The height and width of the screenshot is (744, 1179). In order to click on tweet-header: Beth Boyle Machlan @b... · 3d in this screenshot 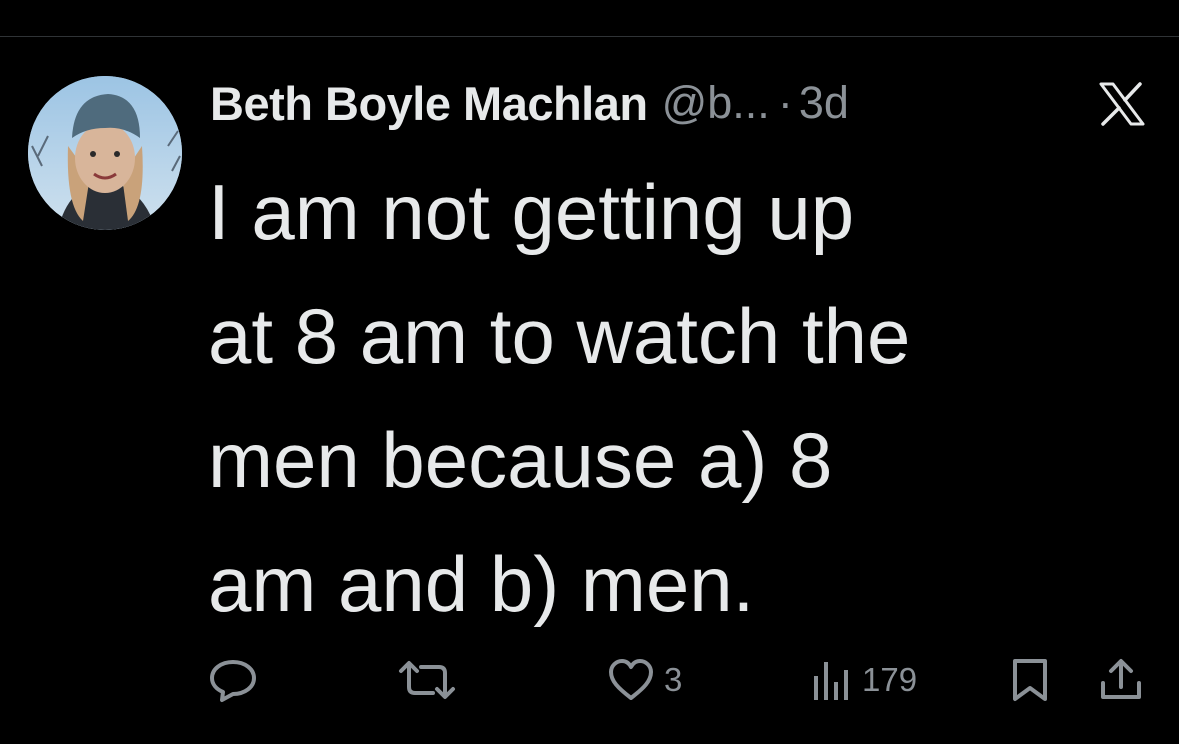, I will do `click(680, 103)`.